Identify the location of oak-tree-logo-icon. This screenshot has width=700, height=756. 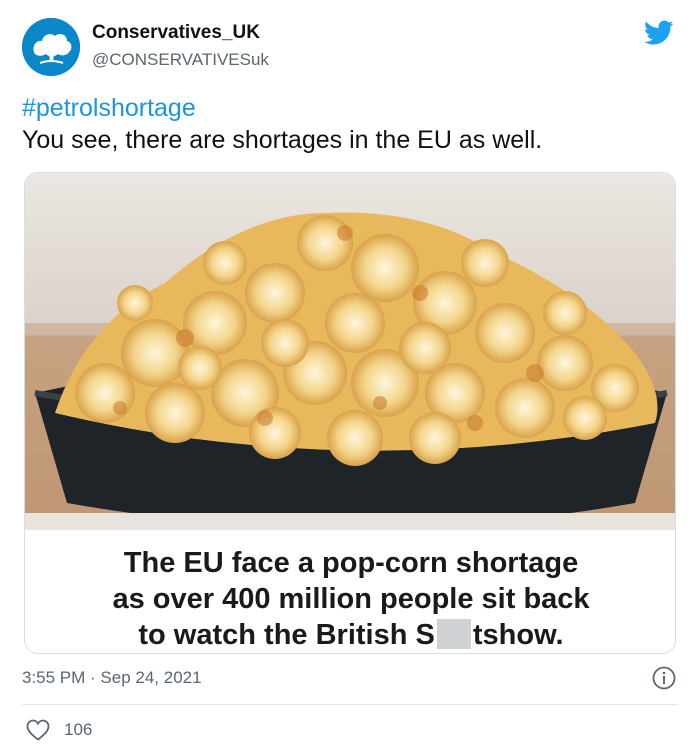
(51, 47).